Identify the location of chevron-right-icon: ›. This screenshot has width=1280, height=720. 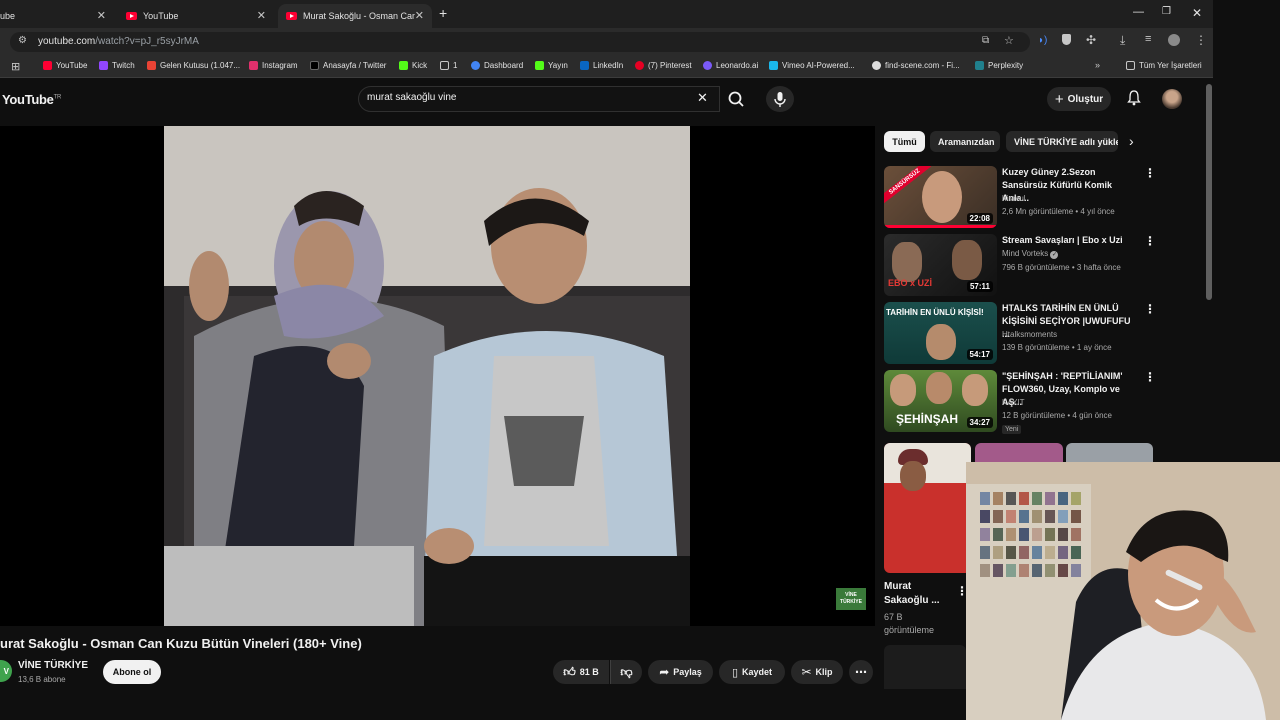
(1131, 141).